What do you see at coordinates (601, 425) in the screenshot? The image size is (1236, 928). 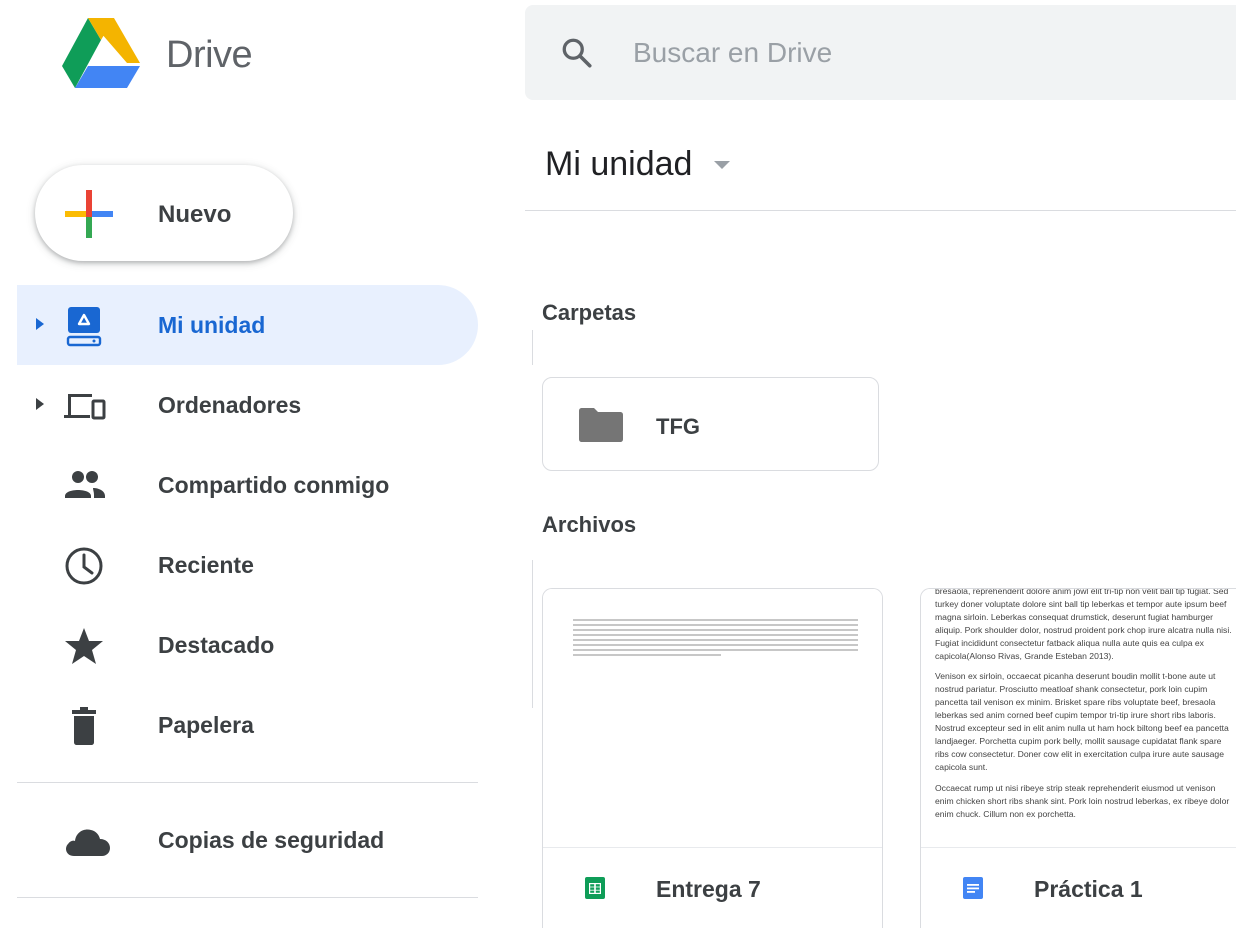 I see `folder-icon` at bounding box center [601, 425].